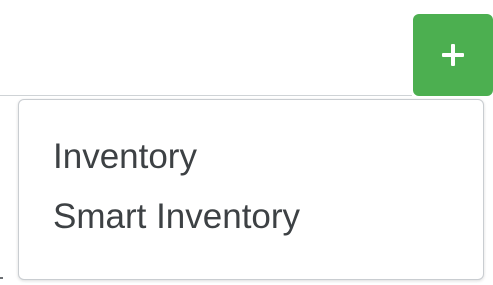 The image size is (493, 285). I want to click on plus-icon, so click(453, 55).